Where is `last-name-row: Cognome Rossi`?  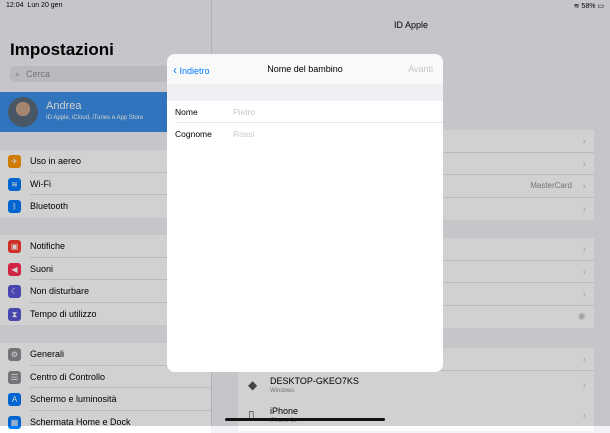
last-name-row: Cognome Rossi is located at coordinates (305, 134).